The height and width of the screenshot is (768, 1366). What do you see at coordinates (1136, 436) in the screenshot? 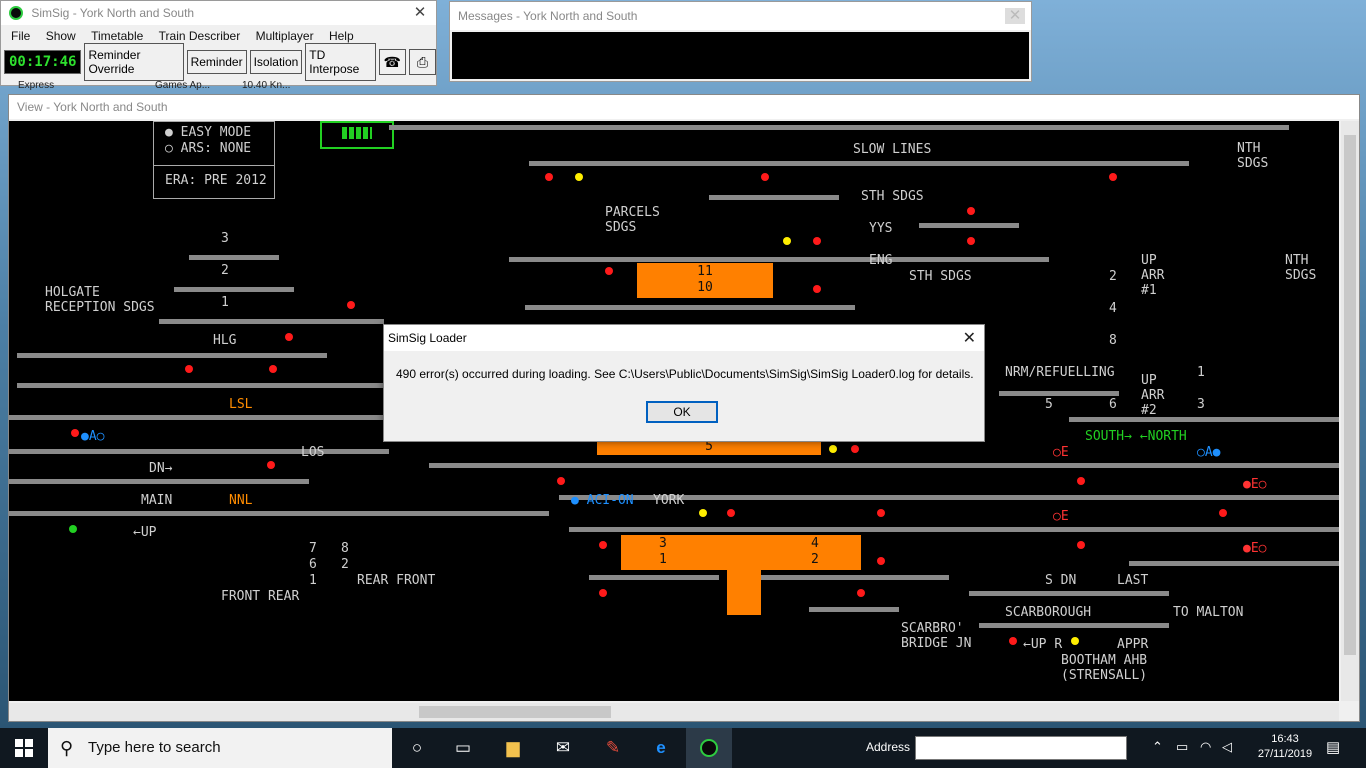
I see `south-north-label: SOUTH→ ←NORTH` at bounding box center [1136, 436].